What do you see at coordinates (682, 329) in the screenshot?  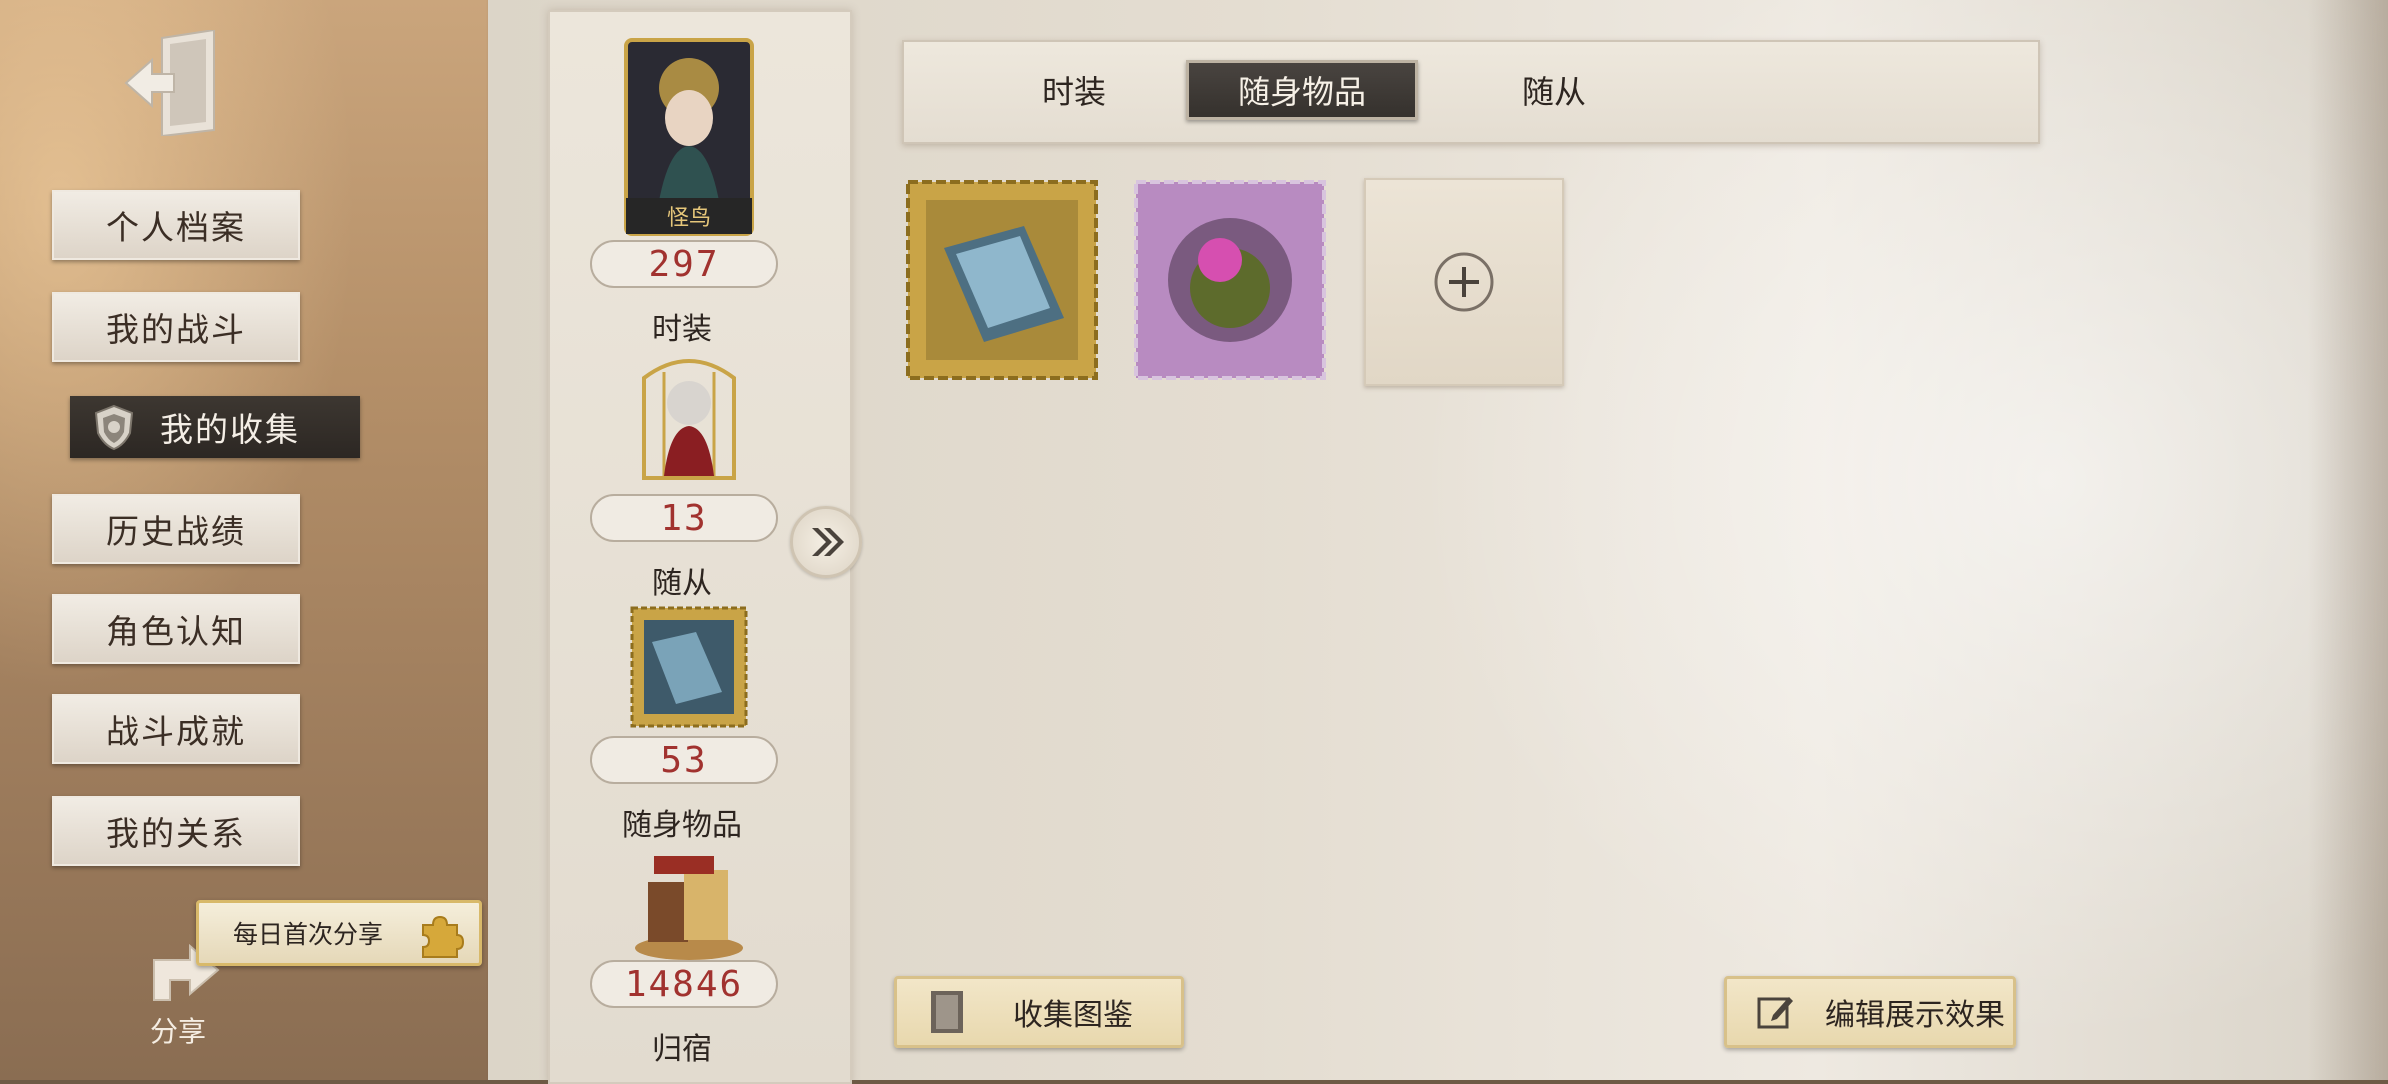 I see `costume-label: 时装` at bounding box center [682, 329].